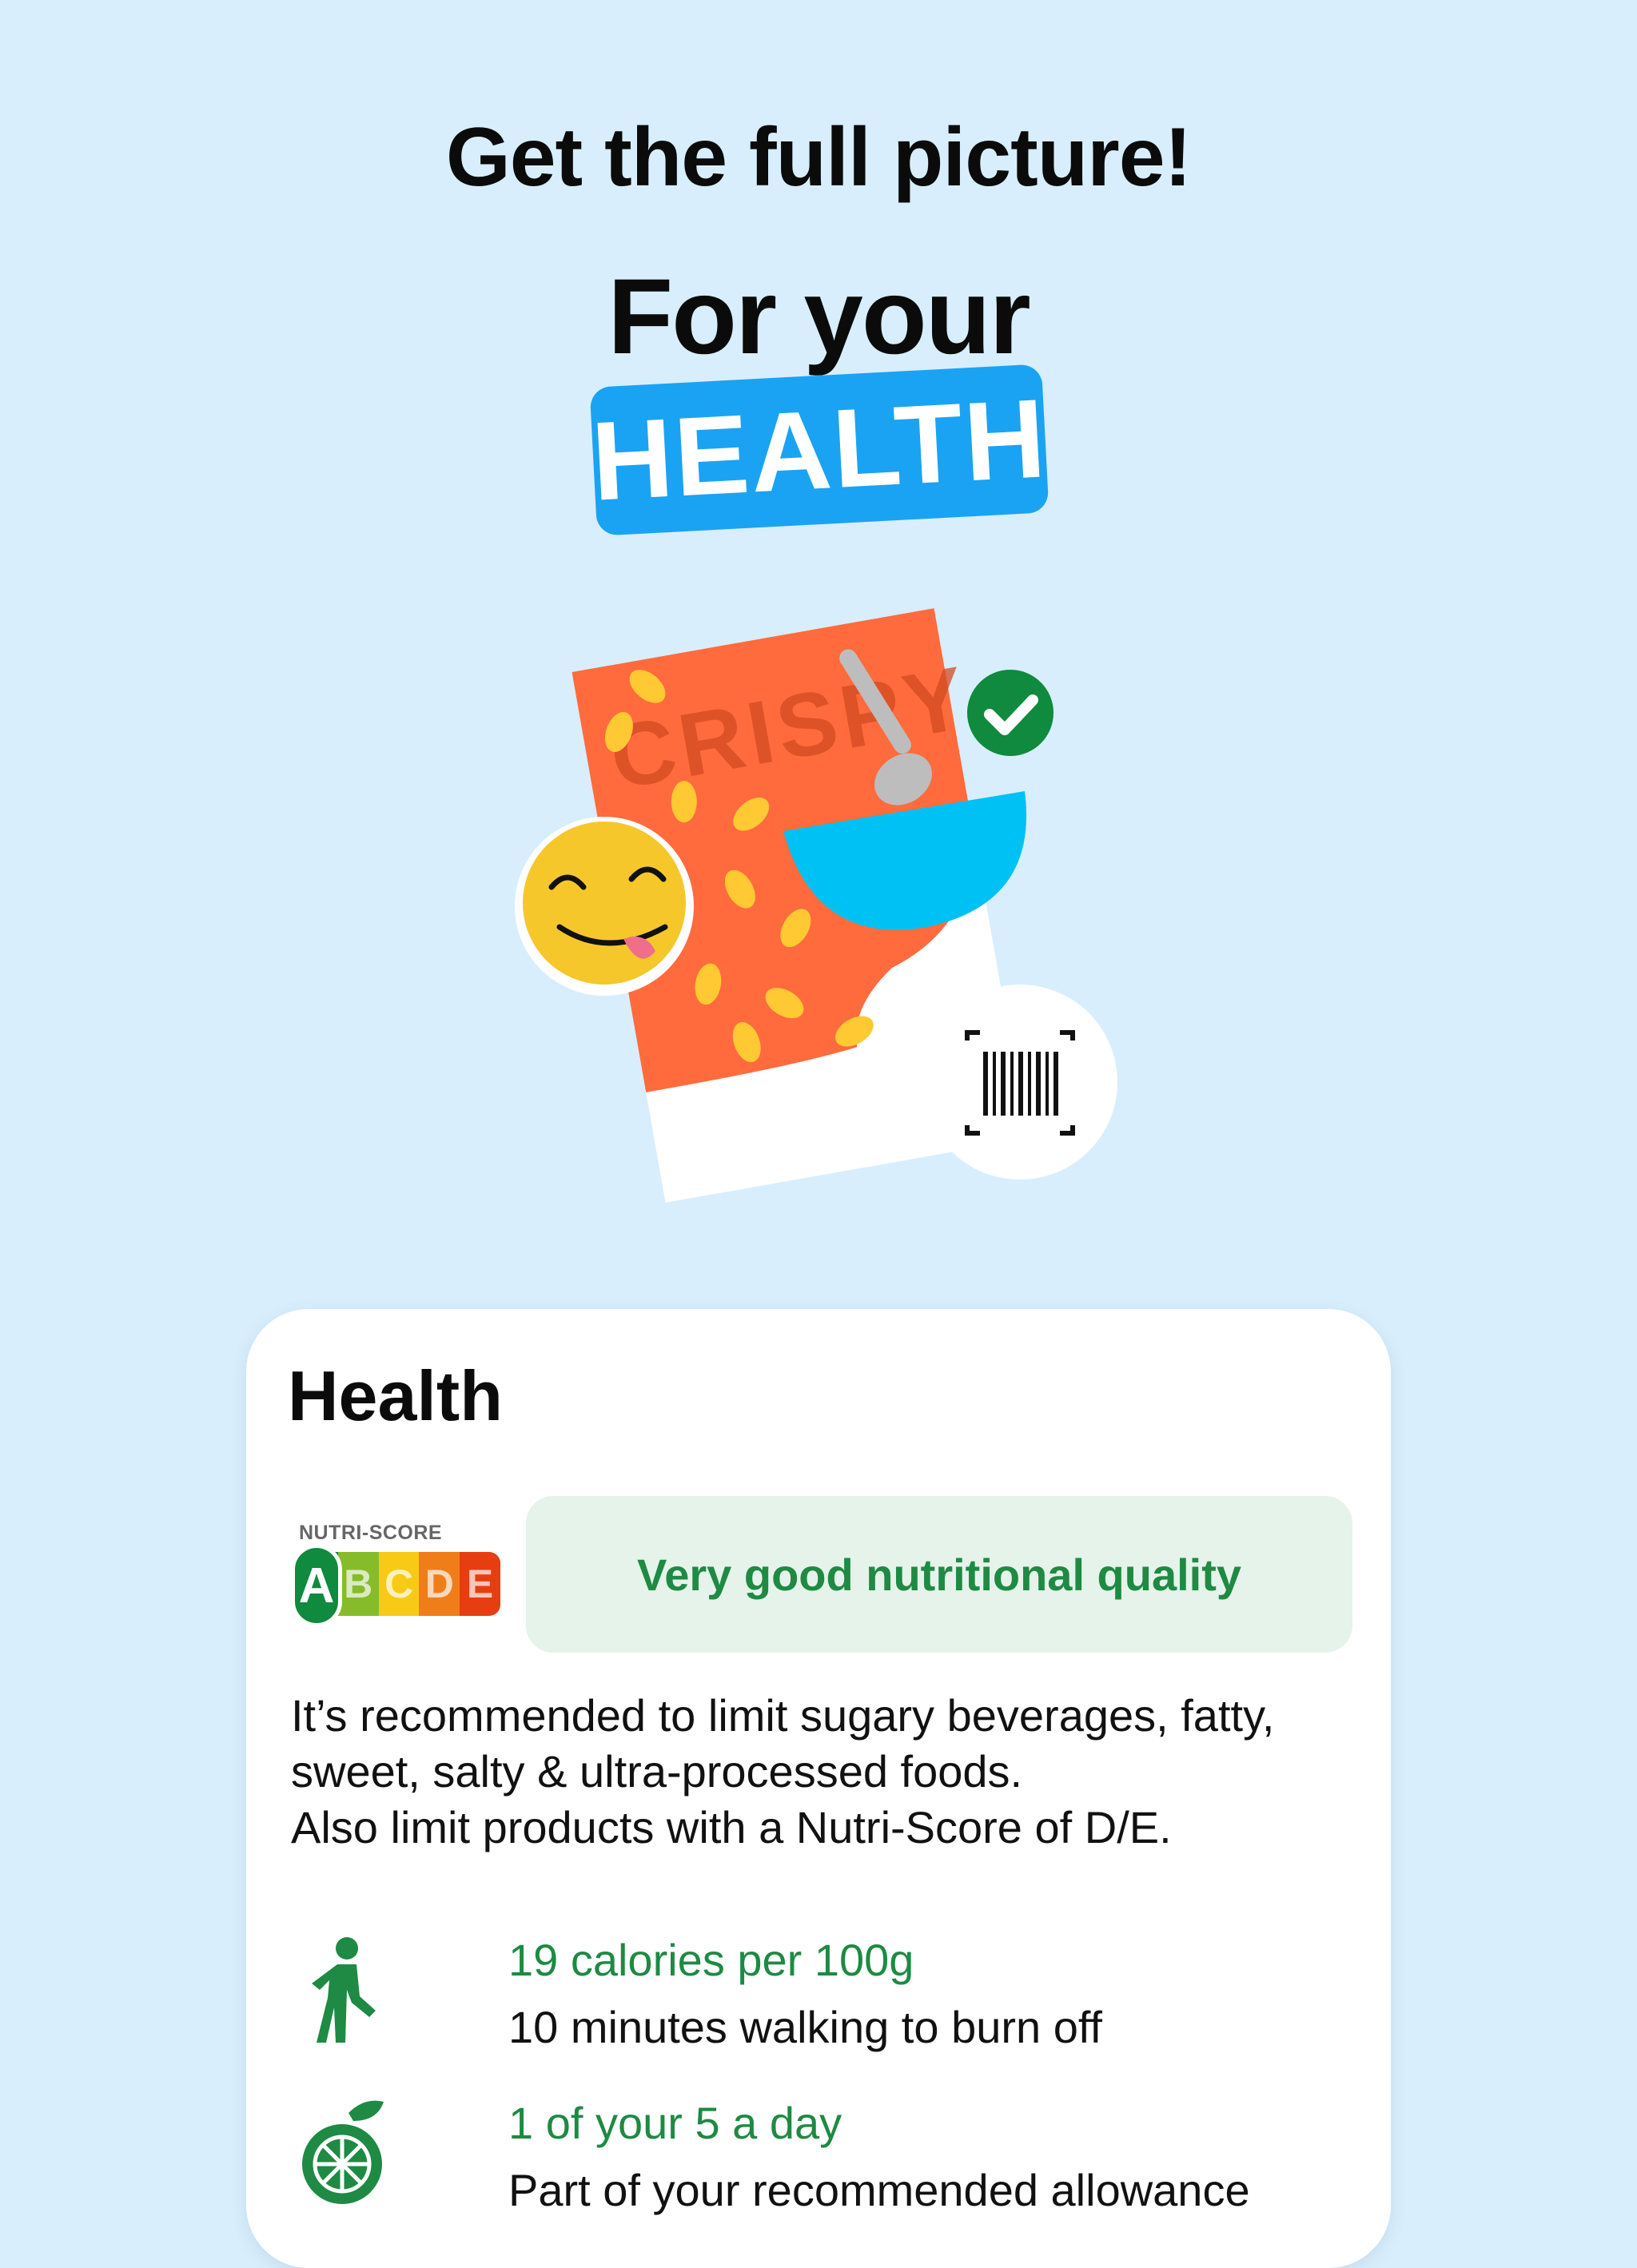 Image resolution: width=1637 pixels, height=2268 pixels. What do you see at coordinates (816, 905) in the screenshot?
I see `hero-illustration: CRISPY` at bounding box center [816, 905].